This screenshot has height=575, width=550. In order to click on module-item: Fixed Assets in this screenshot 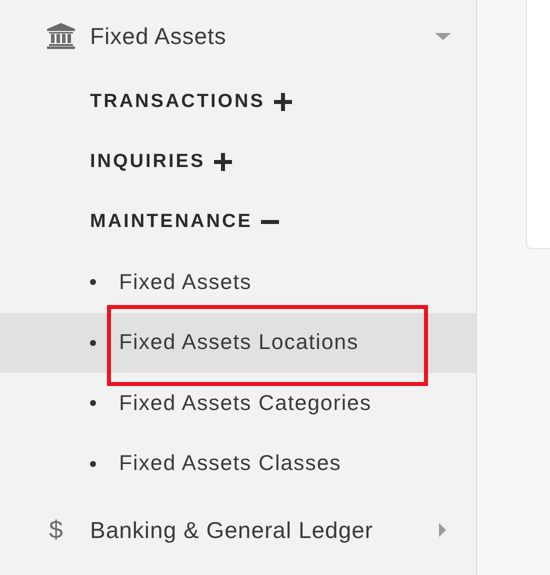, I will do `click(238, 36)`.